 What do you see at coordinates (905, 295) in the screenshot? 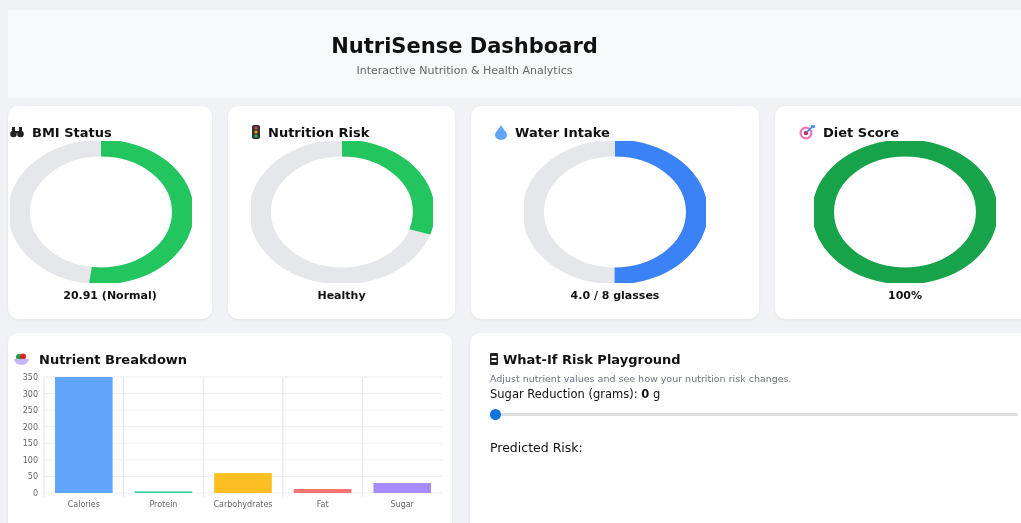
I see `gauge-reading: 100%` at bounding box center [905, 295].